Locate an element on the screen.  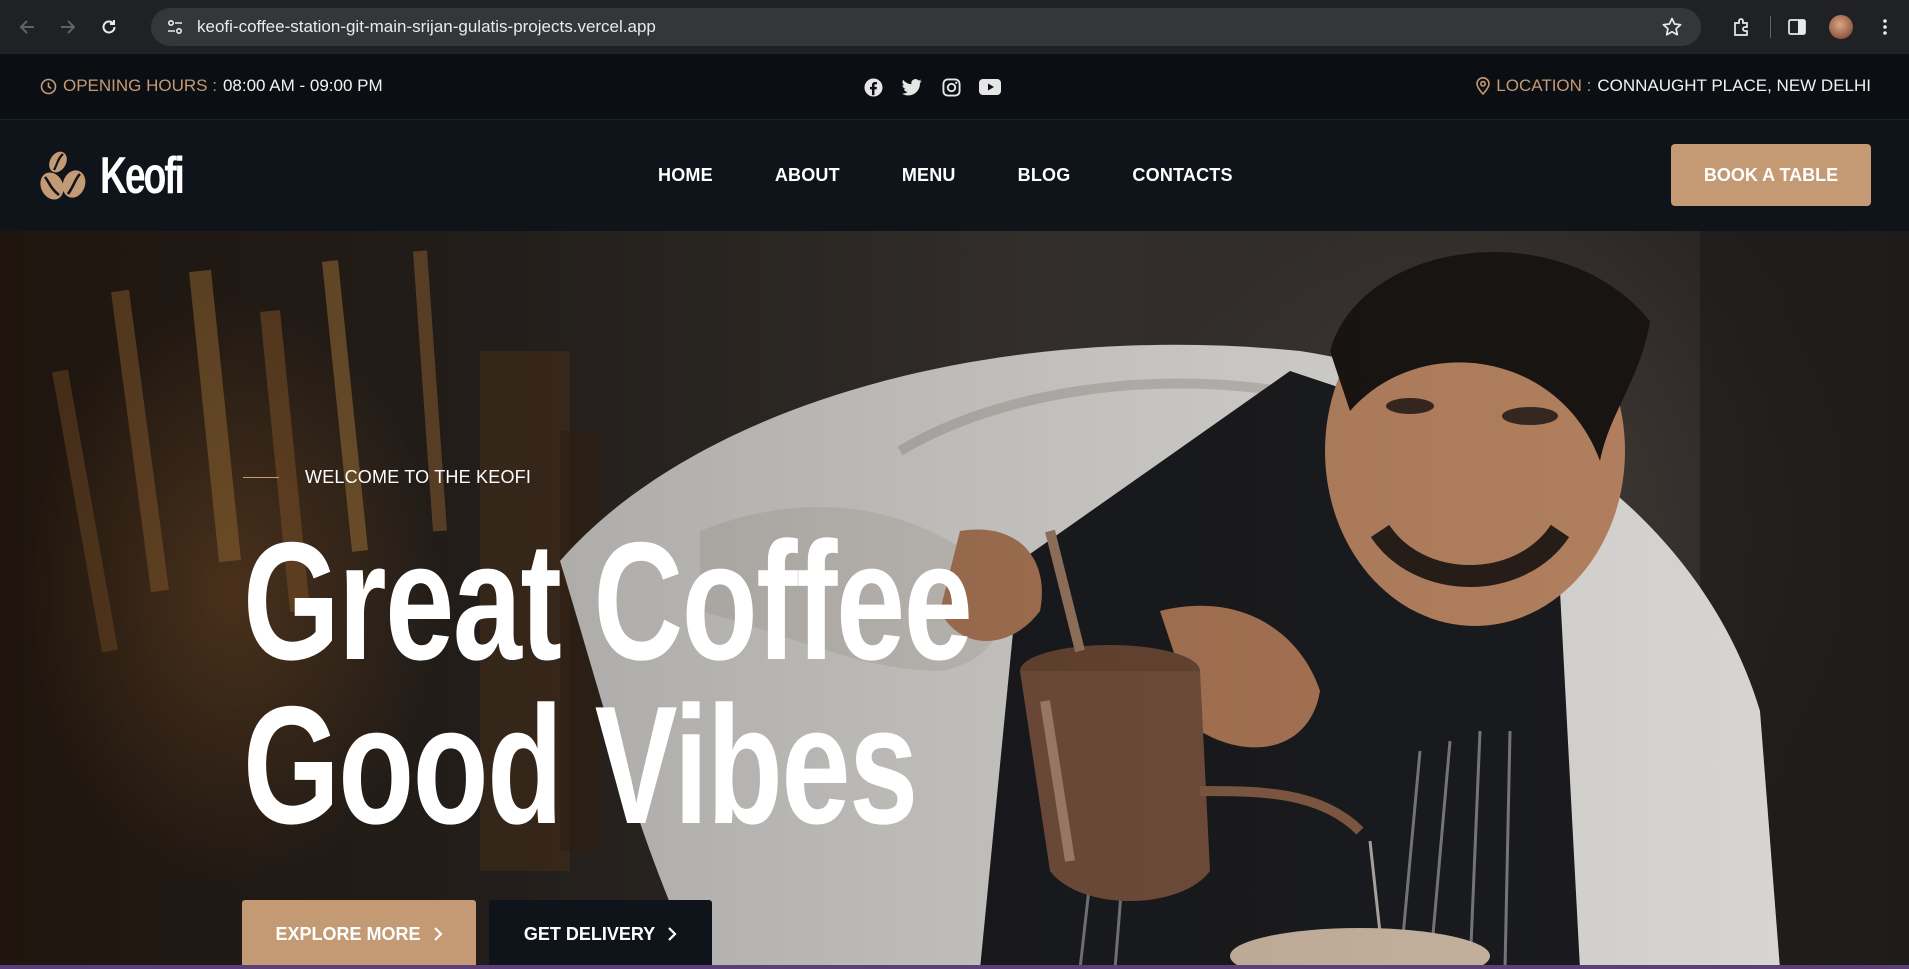
back-icon is located at coordinates (27, 27).